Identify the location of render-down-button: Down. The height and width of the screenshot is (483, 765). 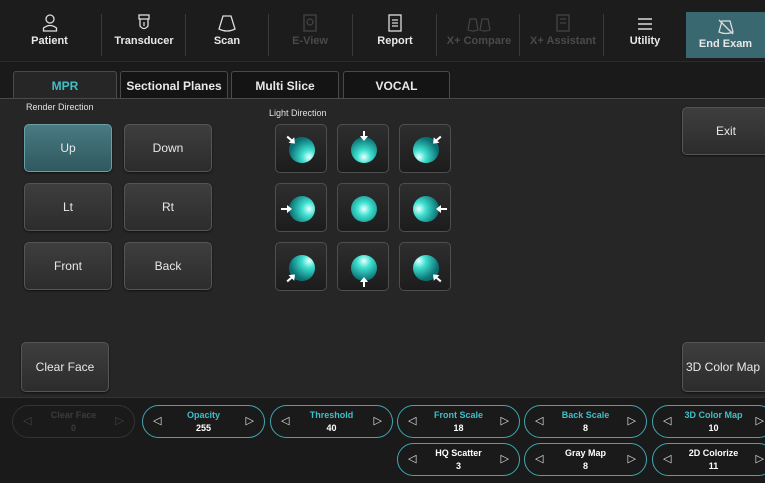
(168, 148).